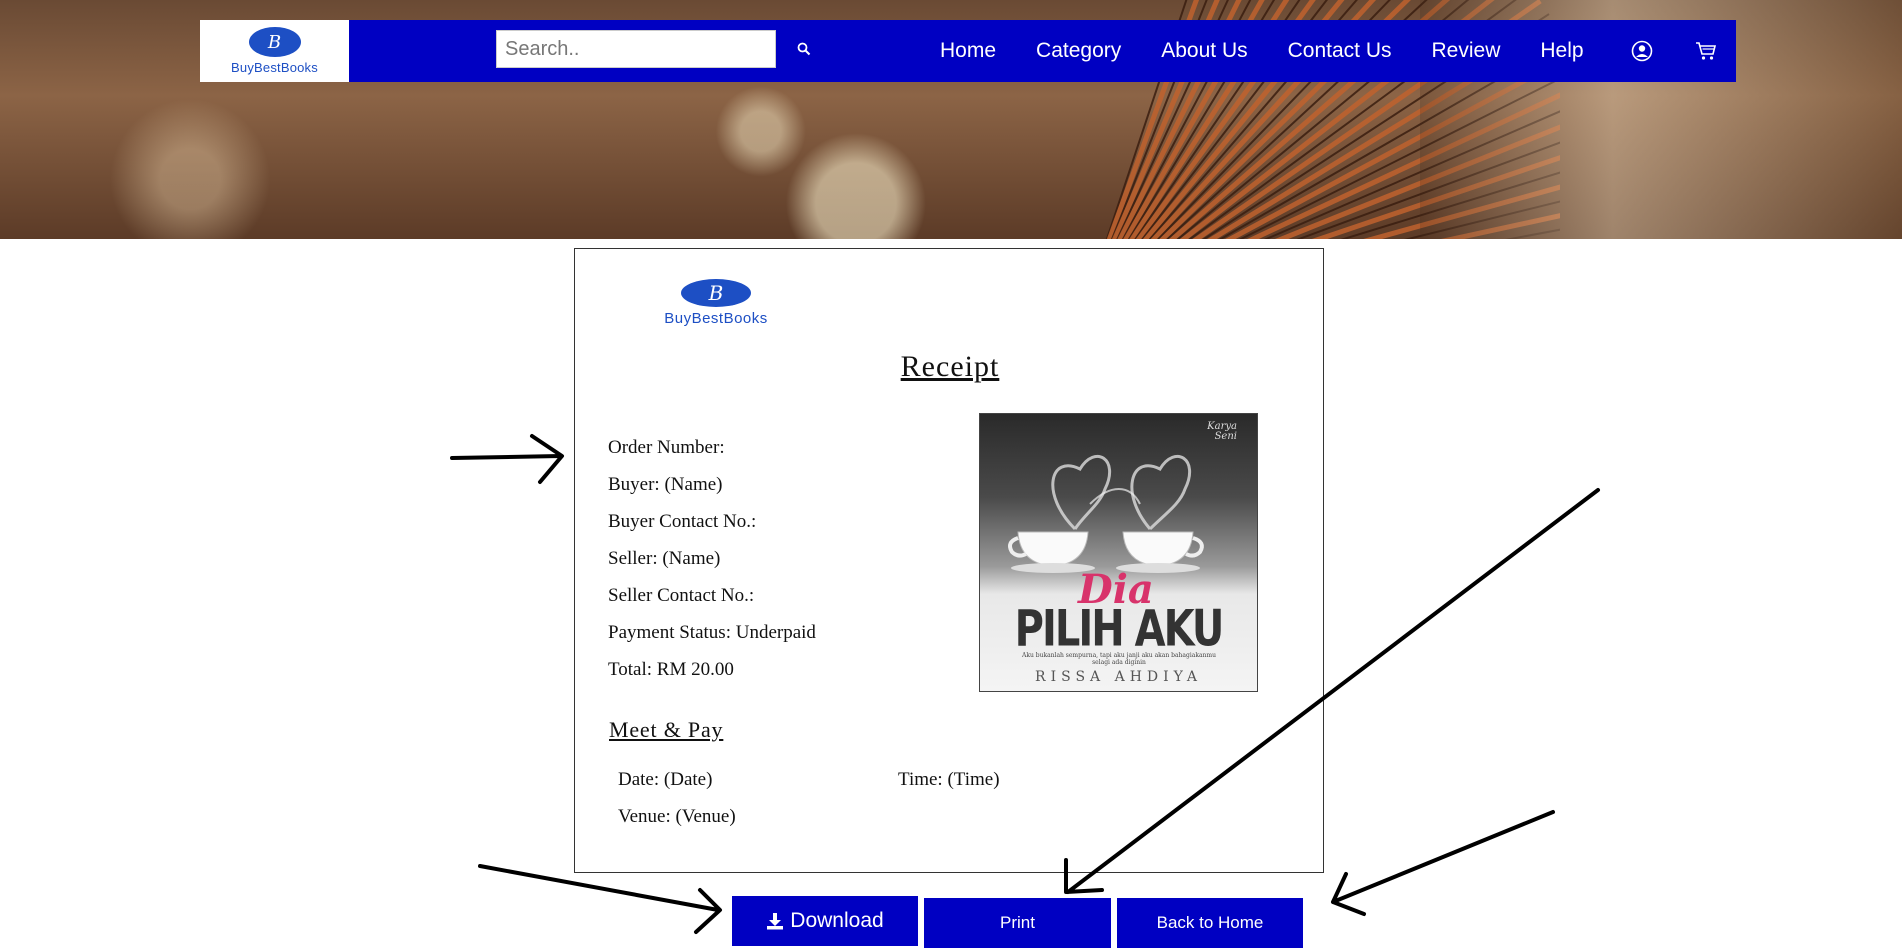 Image resolution: width=1902 pixels, height=950 pixels. I want to click on search-input, so click(636, 49).